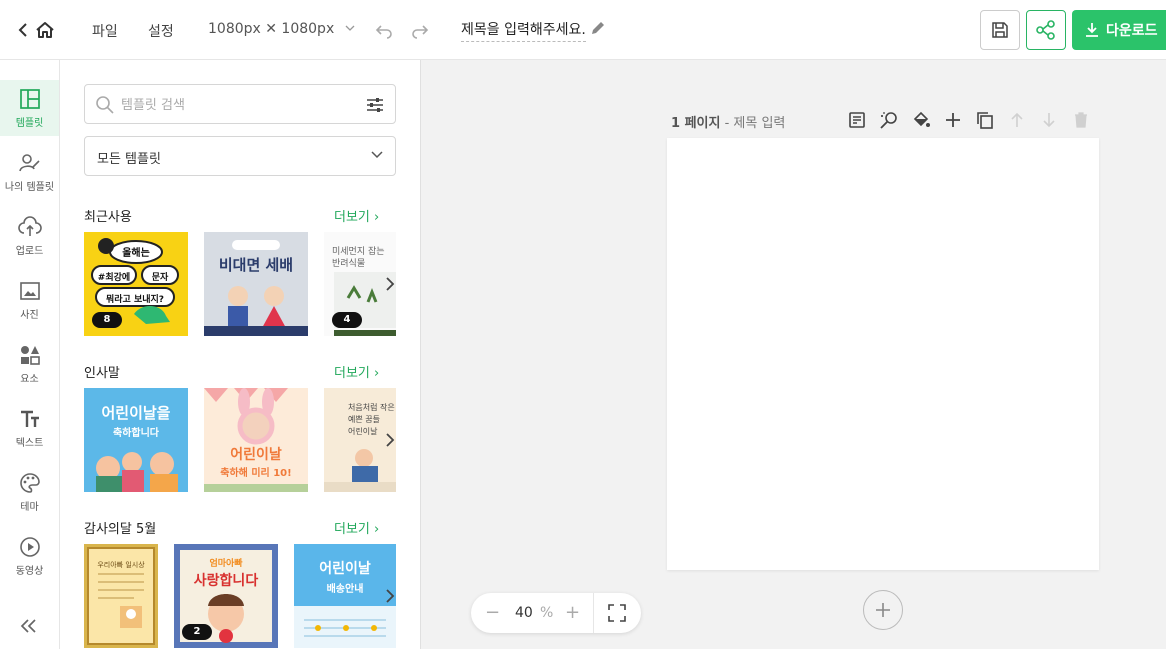 Image resolution: width=1166 pixels, height=649 pixels. I want to click on page-count-badge: 4, so click(347, 320).